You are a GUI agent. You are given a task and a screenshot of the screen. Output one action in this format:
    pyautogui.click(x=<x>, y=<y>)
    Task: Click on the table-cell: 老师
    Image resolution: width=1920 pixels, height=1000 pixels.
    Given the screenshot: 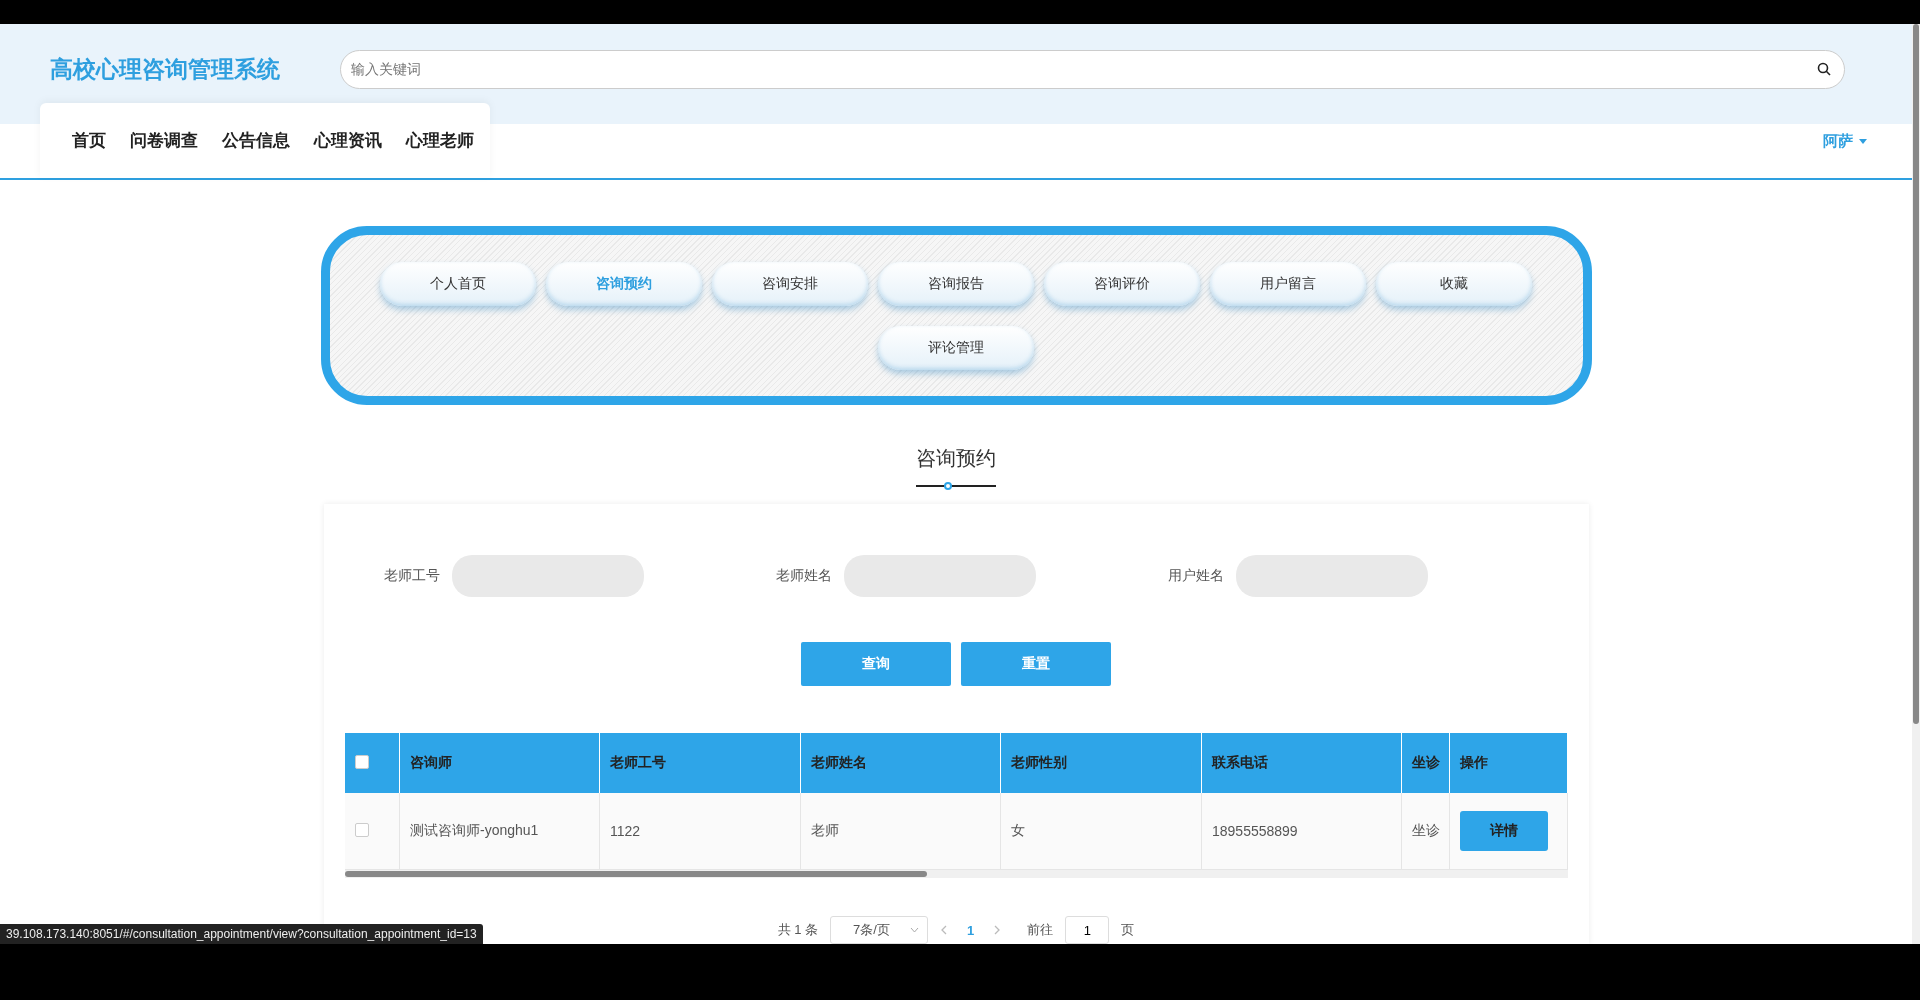 What is the action you would take?
    pyautogui.click(x=825, y=830)
    